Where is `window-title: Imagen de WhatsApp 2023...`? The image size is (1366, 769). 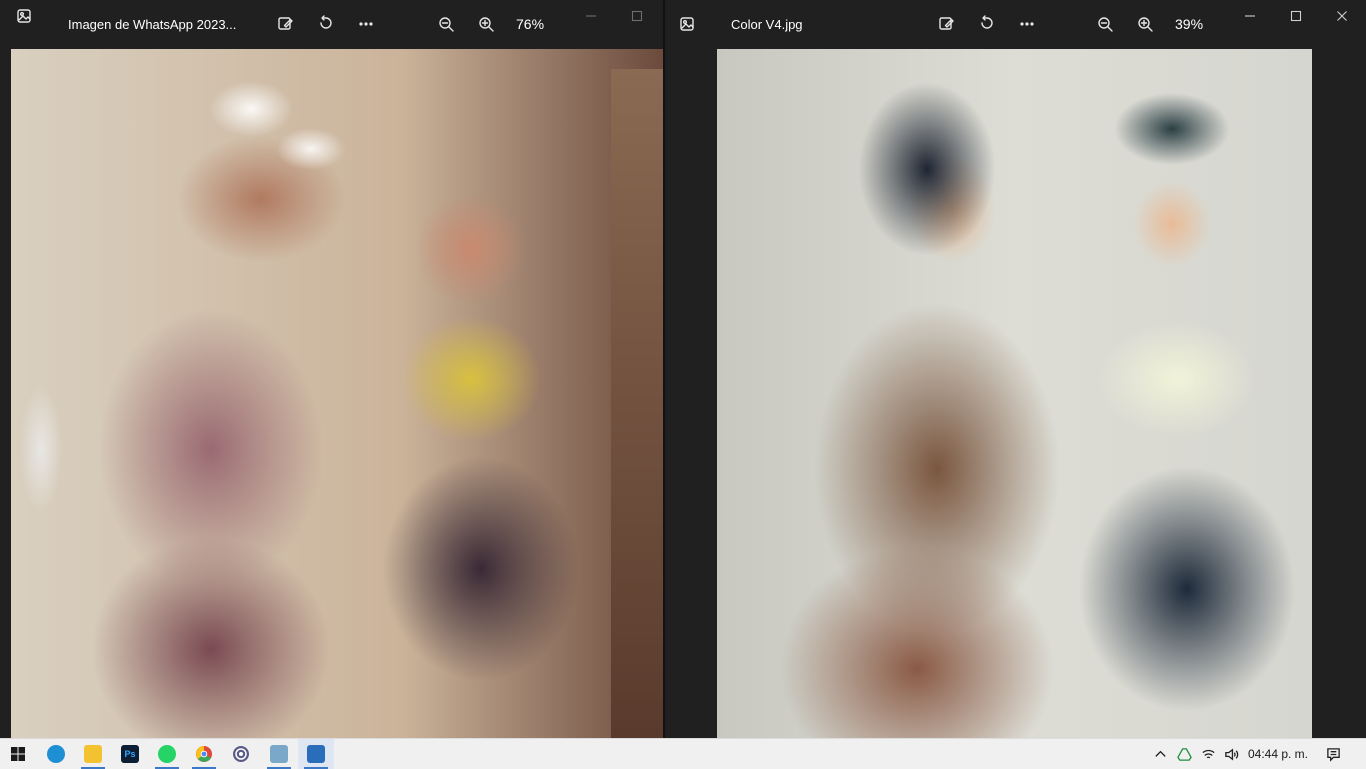 window-title: Imagen de WhatsApp 2023... is located at coordinates (152, 24).